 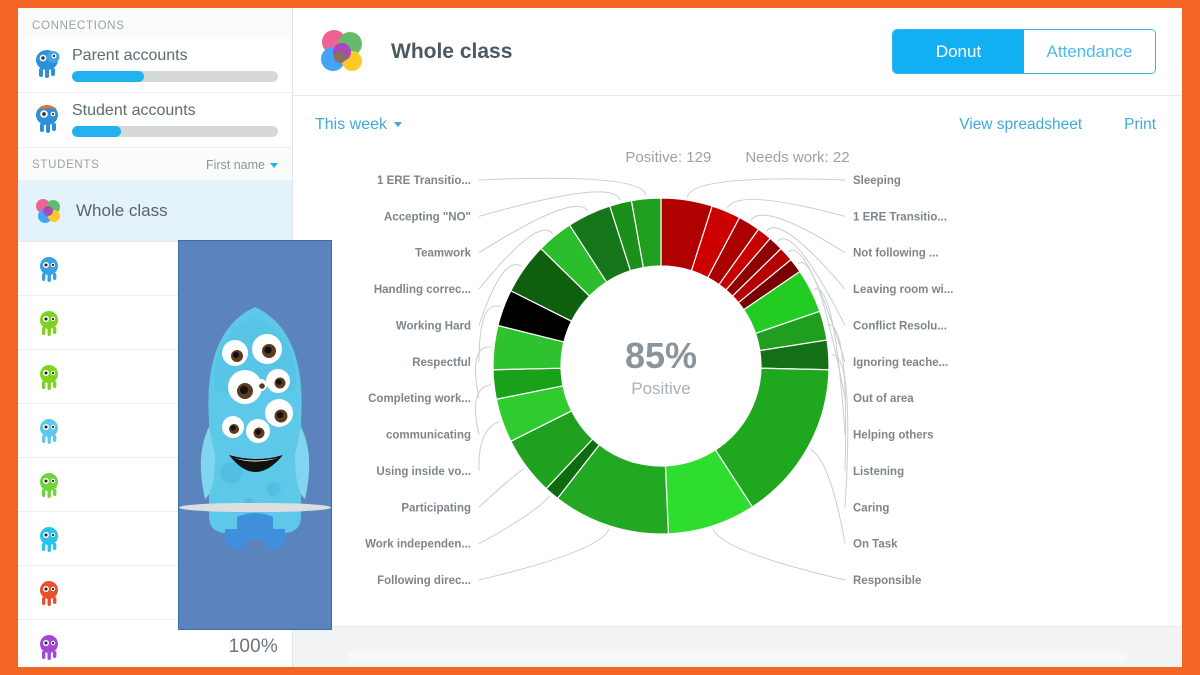 I want to click on donut-slice-label: Listening, so click(x=878, y=472).